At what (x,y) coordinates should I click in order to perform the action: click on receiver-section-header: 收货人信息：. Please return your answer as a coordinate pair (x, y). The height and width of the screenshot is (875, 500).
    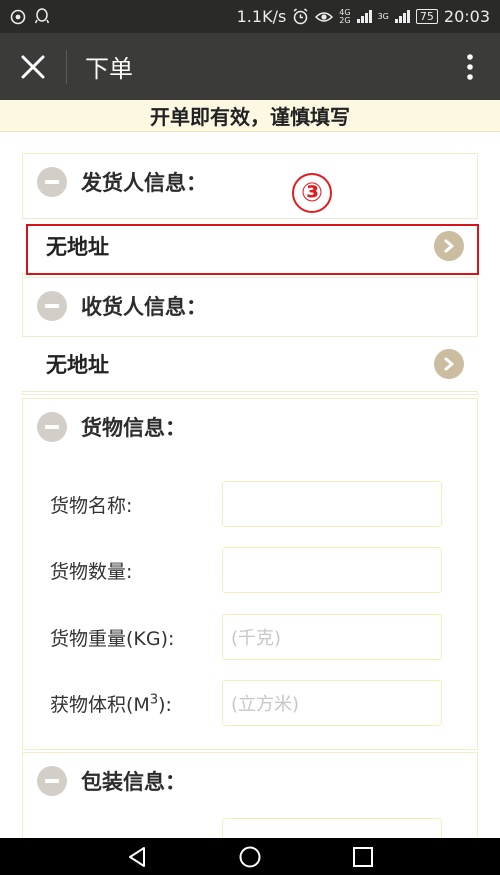
    Looking at the image, I should click on (250, 306).